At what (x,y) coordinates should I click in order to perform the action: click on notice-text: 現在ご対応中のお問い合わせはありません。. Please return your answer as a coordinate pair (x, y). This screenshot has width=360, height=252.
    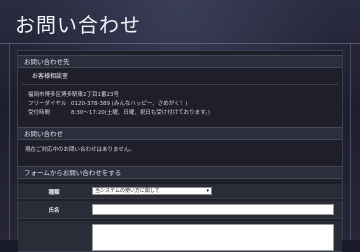
    Looking at the image, I should click on (80, 150).